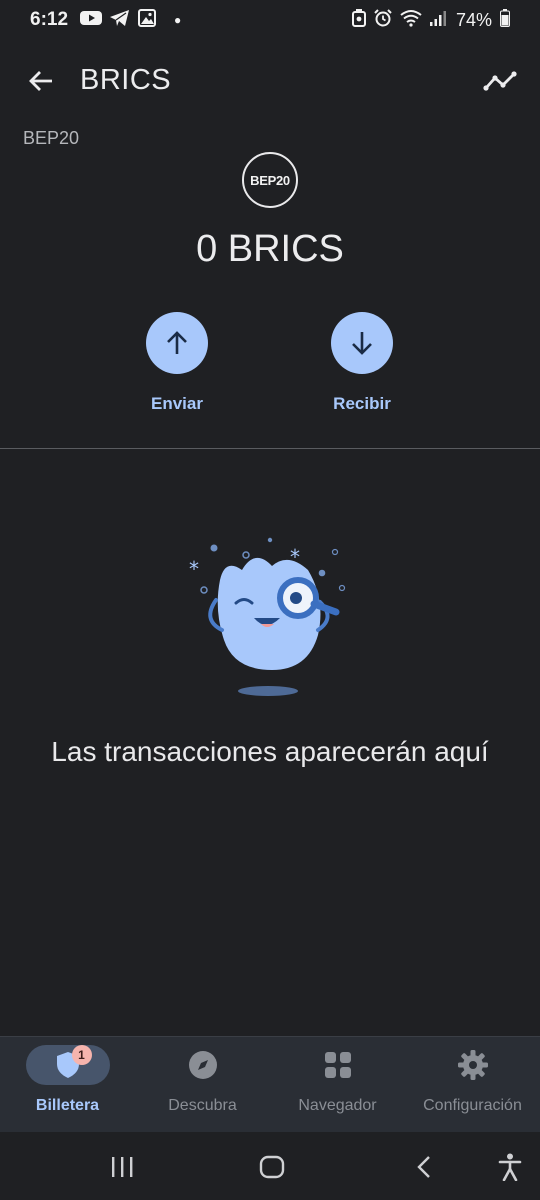  I want to click on receive-circle, so click(362, 343).